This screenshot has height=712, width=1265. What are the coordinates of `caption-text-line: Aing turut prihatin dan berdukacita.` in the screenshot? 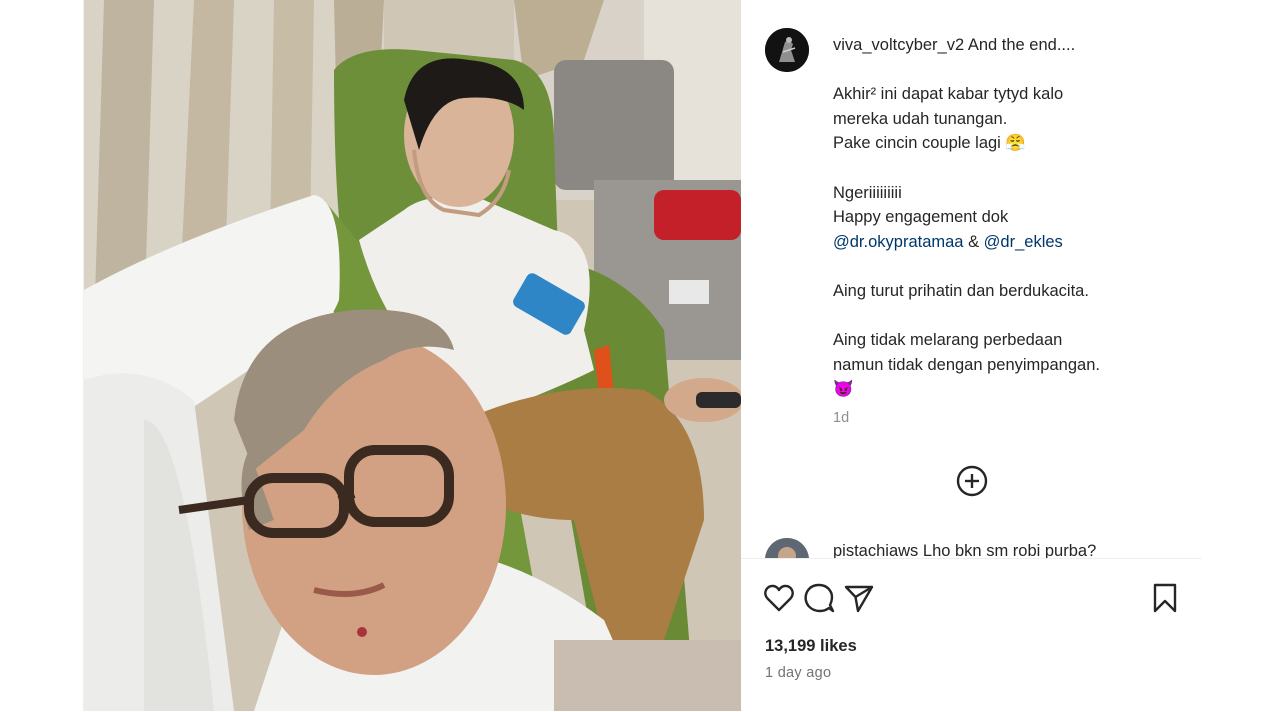 It's located at (961, 290).